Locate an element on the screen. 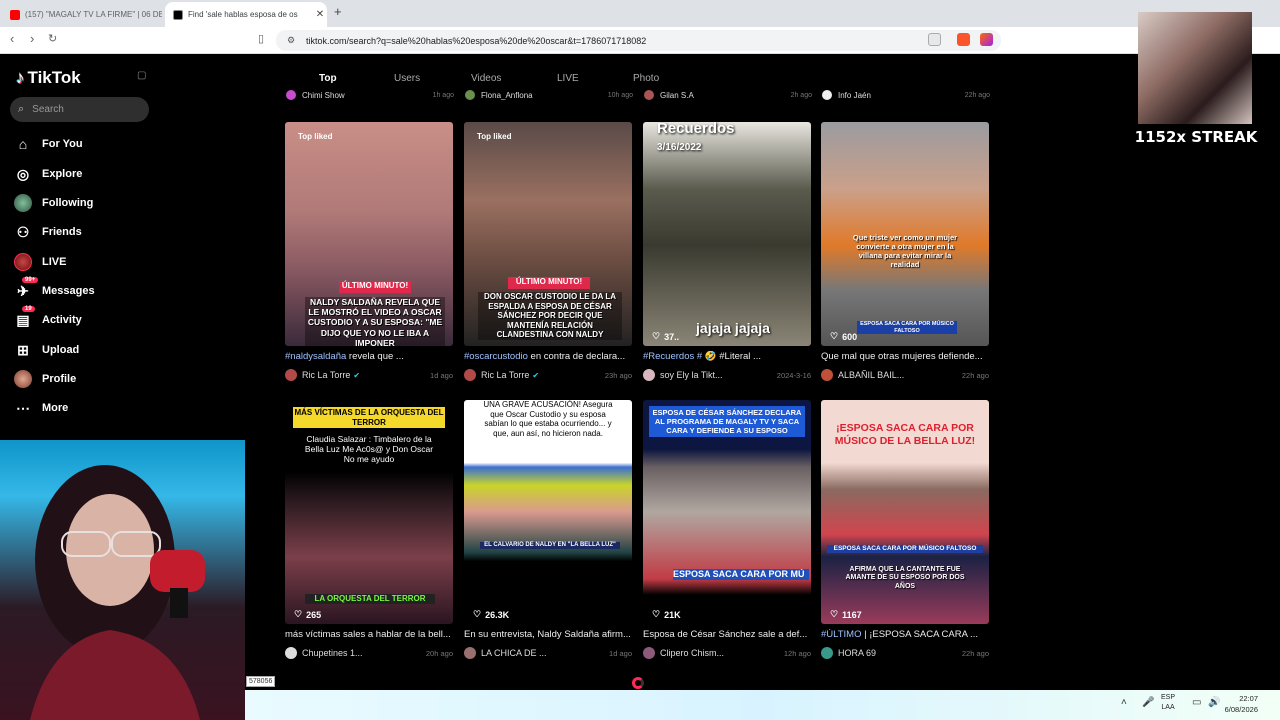 The image size is (1280, 720). sidebar-item-activity: ▤ 19 Activity is located at coordinates (48, 319).